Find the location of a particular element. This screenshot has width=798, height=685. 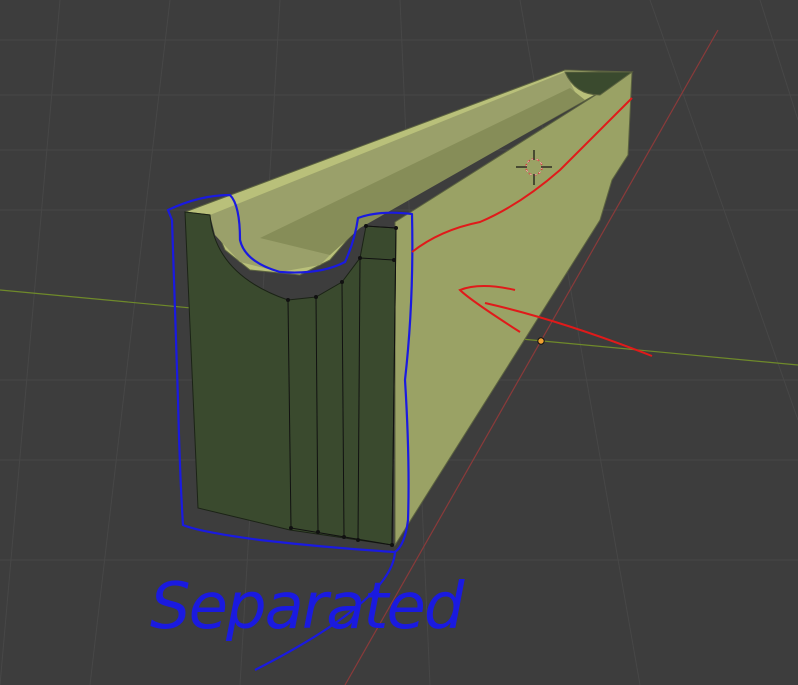

origin-dot-icon is located at coordinates (541, 341).